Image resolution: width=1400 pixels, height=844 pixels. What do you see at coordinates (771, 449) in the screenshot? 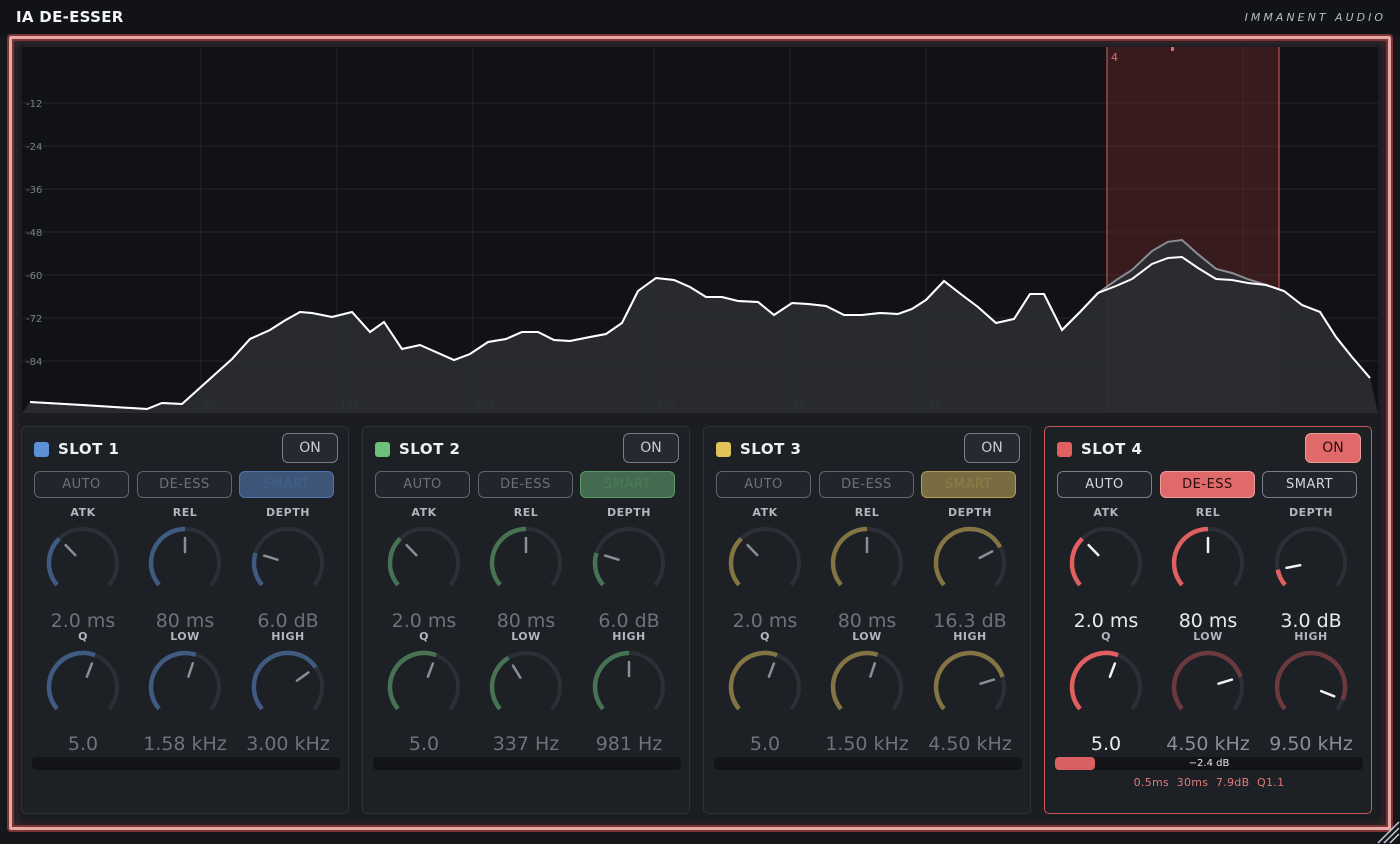
I see `slot-name: SLOT 3` at bounding box center [771, 449].